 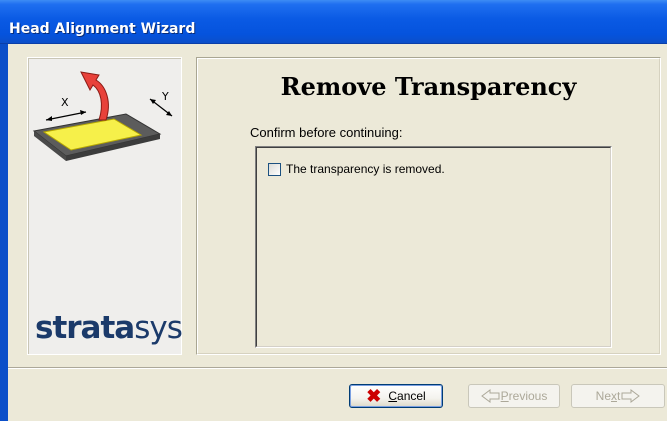 What do you see at coordinates (94, 96) in the screenshot?
I see `lift-arrow` at bounding box center [94, 96].